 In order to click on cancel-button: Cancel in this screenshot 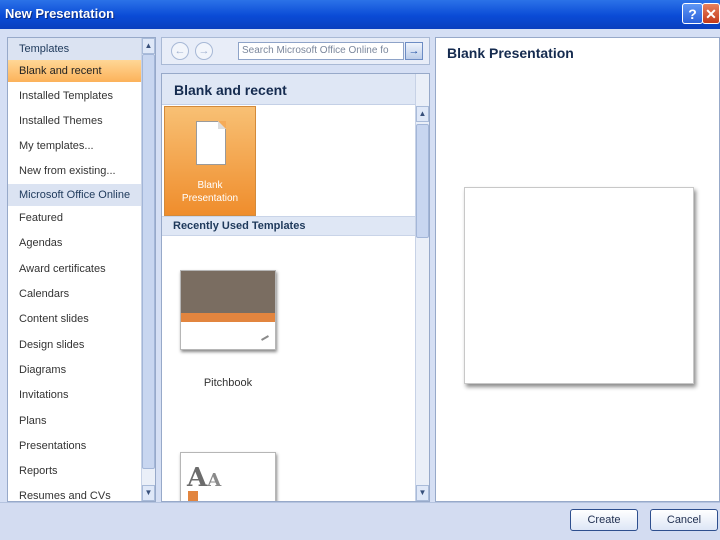, I will do `click(684, 520)`.